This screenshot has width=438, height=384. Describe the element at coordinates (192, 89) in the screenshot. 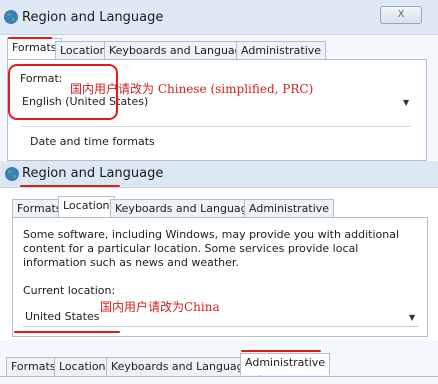

I see `annotation-text: 国内用户请改为 Chinese (simplified, PRC)` at that location.